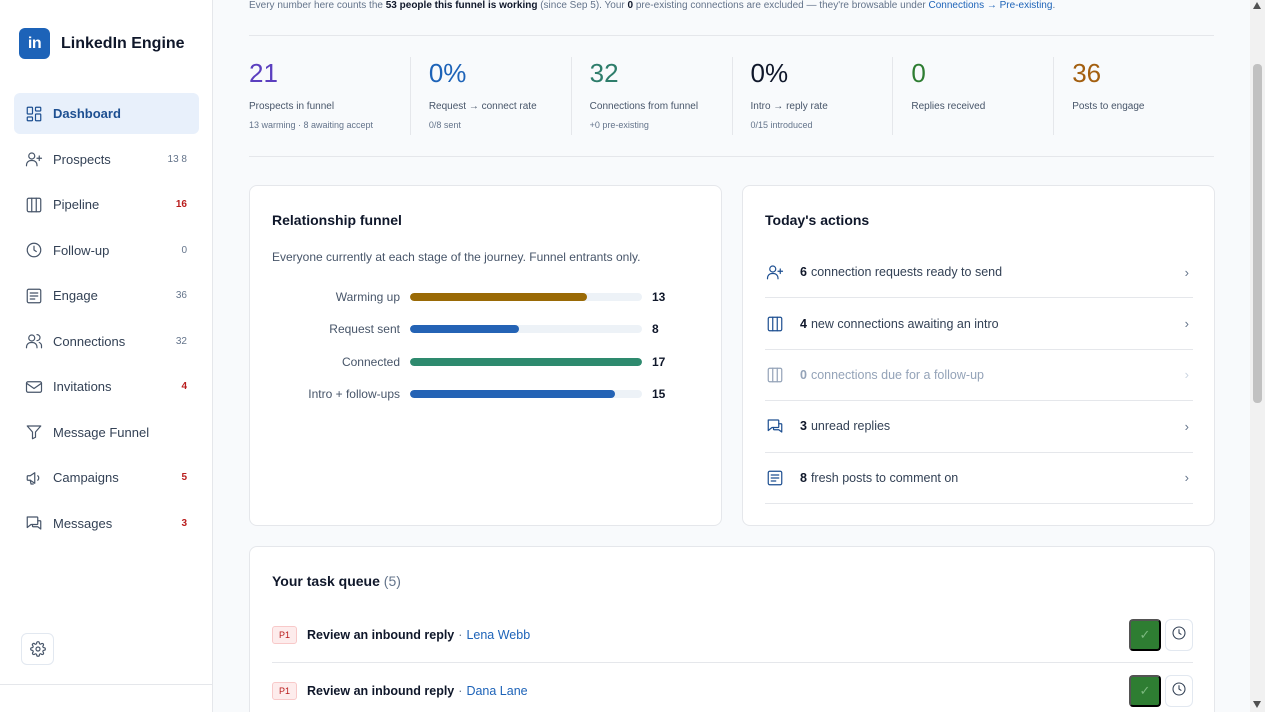 This screenshot has width=1265, height=712. I want to click on stat-value: 36, so click(1087, 73).